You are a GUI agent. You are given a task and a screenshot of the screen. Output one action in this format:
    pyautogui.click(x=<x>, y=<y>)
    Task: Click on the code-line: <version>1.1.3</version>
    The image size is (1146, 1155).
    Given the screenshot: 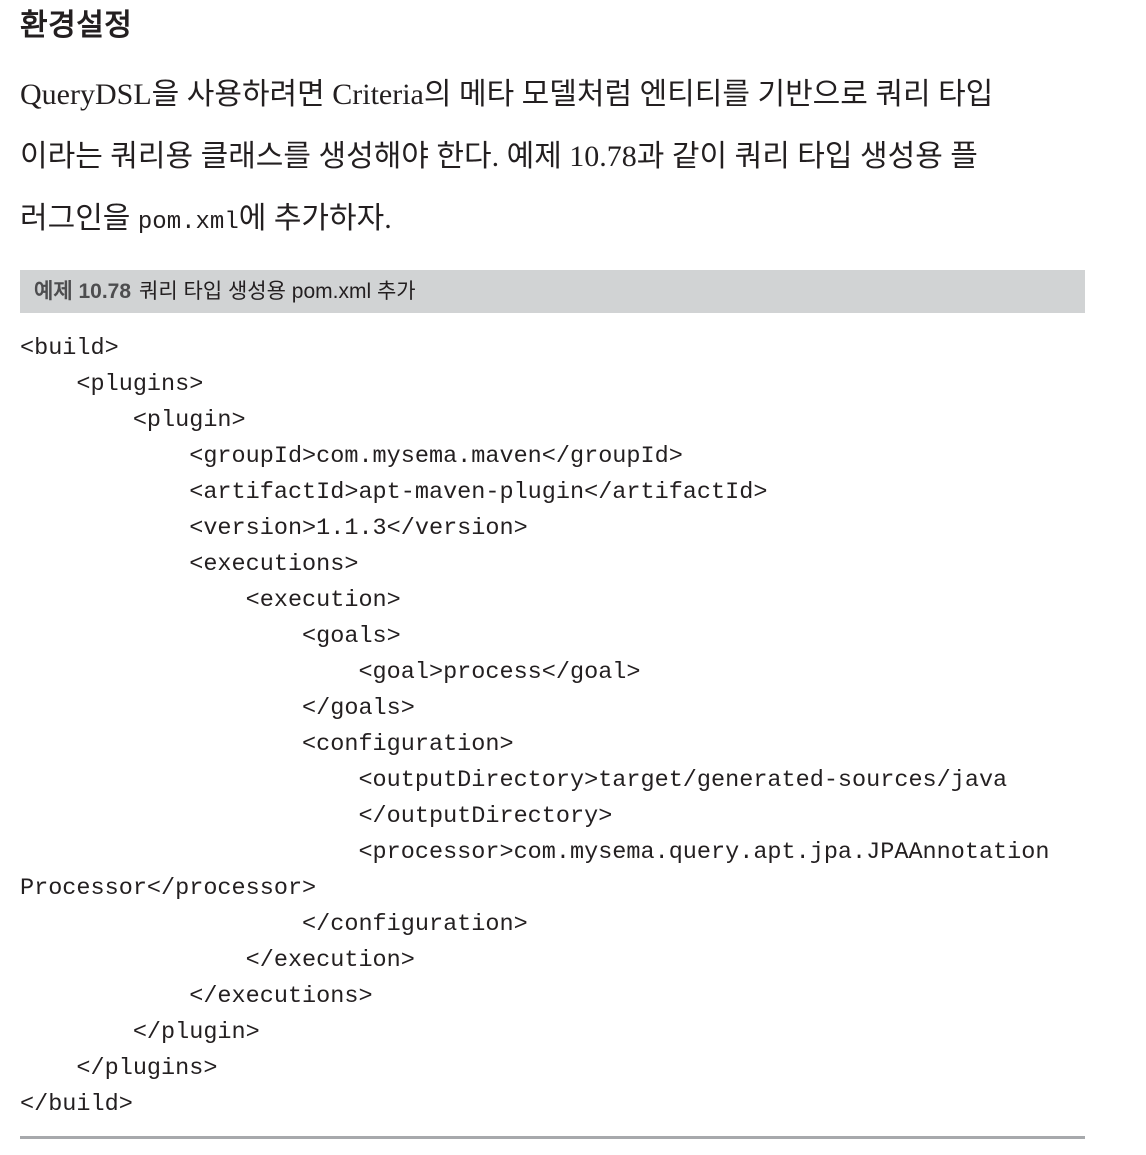 What is the action you would take?
    pyautogui.click(x=274, y=528)
    